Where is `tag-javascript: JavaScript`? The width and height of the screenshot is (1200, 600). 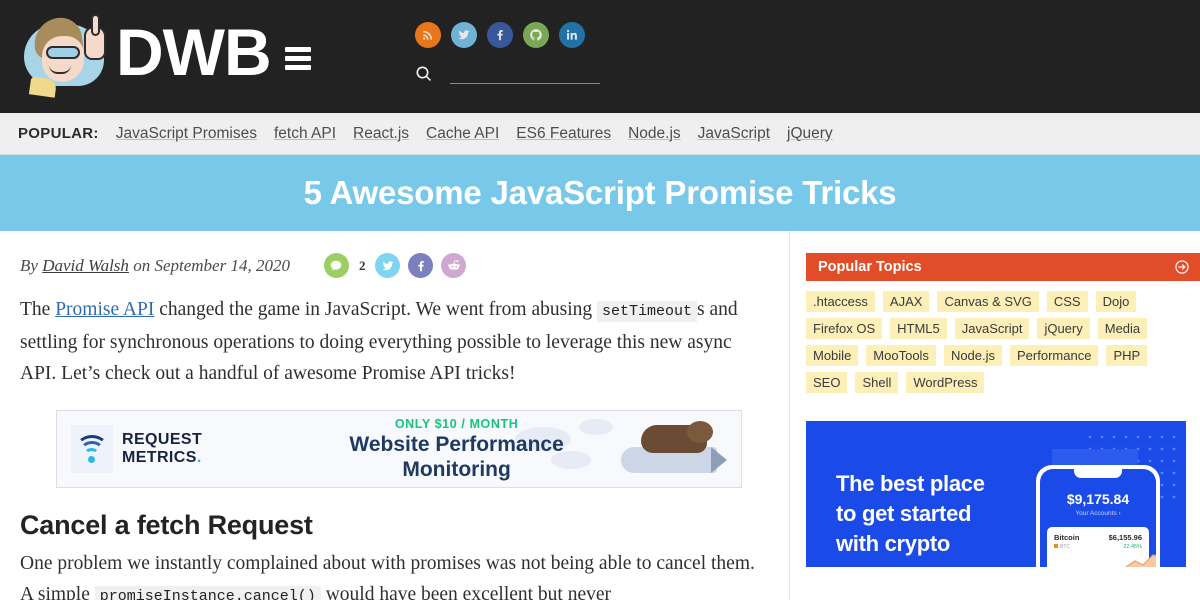
tag-javascript: JavaScript is located at coordinates (992, 328).